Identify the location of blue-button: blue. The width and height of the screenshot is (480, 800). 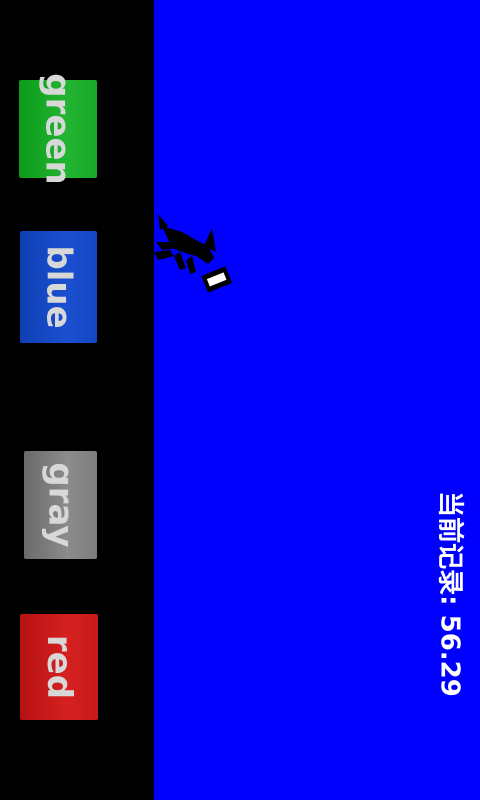
(58, 287).